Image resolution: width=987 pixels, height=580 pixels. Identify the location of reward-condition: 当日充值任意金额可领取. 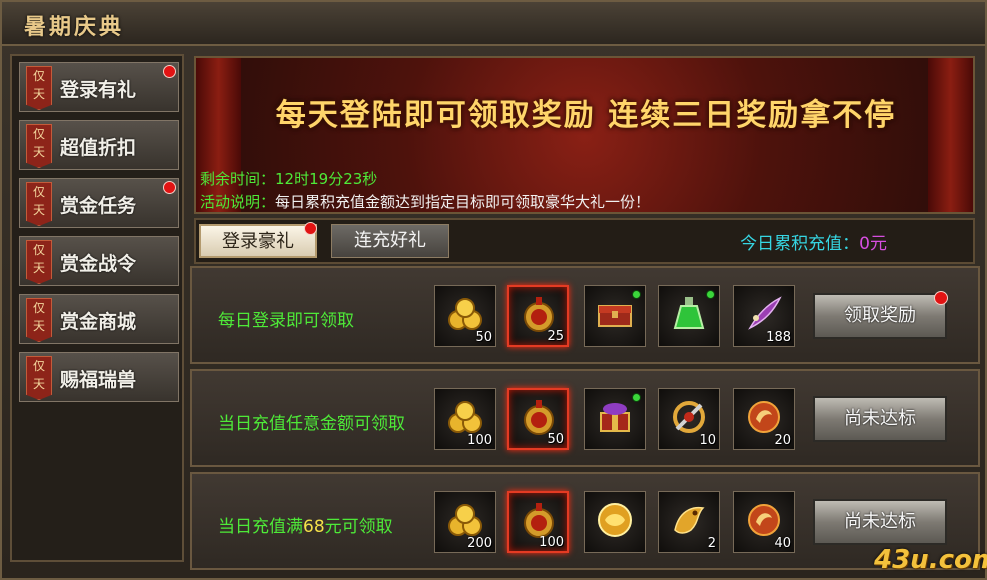
(311, 421).